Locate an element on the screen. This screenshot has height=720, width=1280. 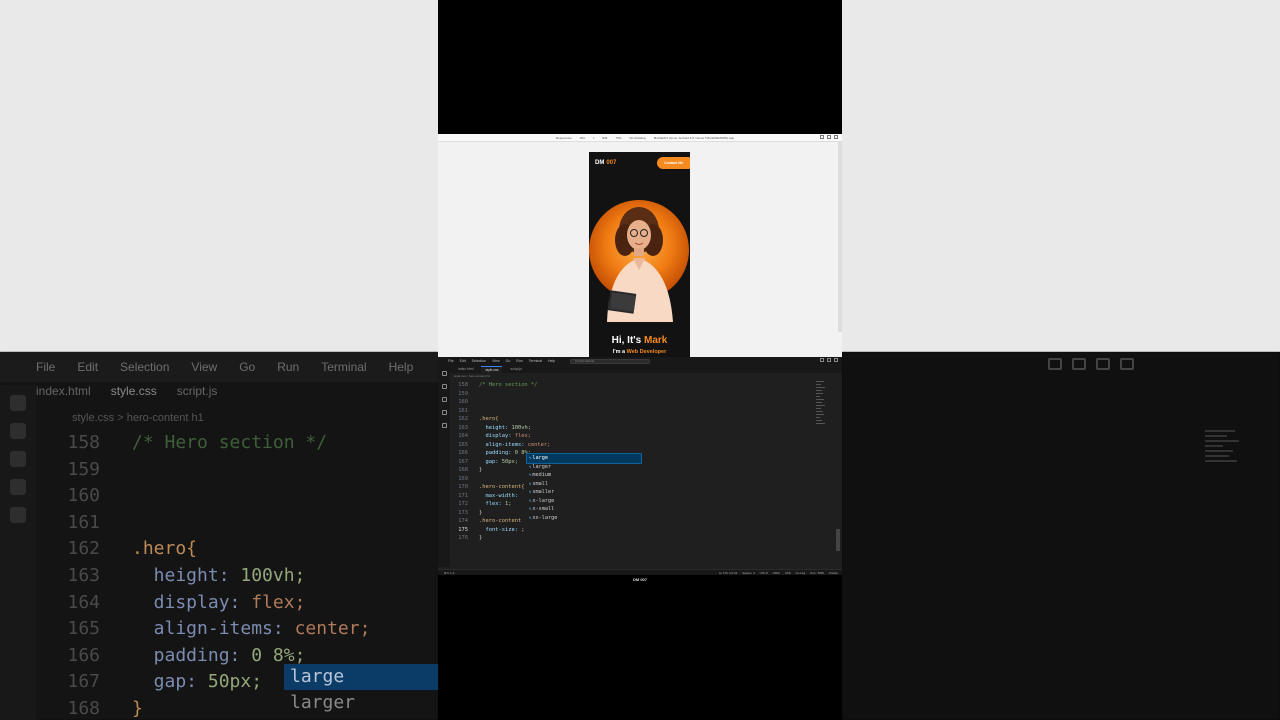
bg-breadcrumb: style.css > hero-content h1 is located at coordinates (138, 418).